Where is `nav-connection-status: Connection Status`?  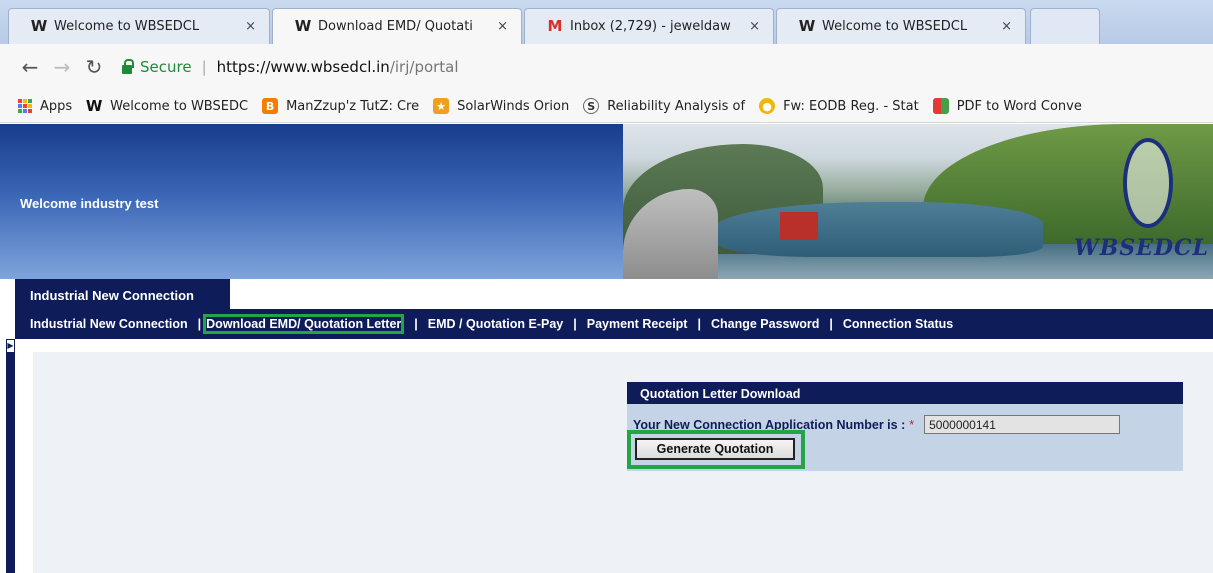
nav-connection-status: Connection Status is located at coordinates (898, 324).